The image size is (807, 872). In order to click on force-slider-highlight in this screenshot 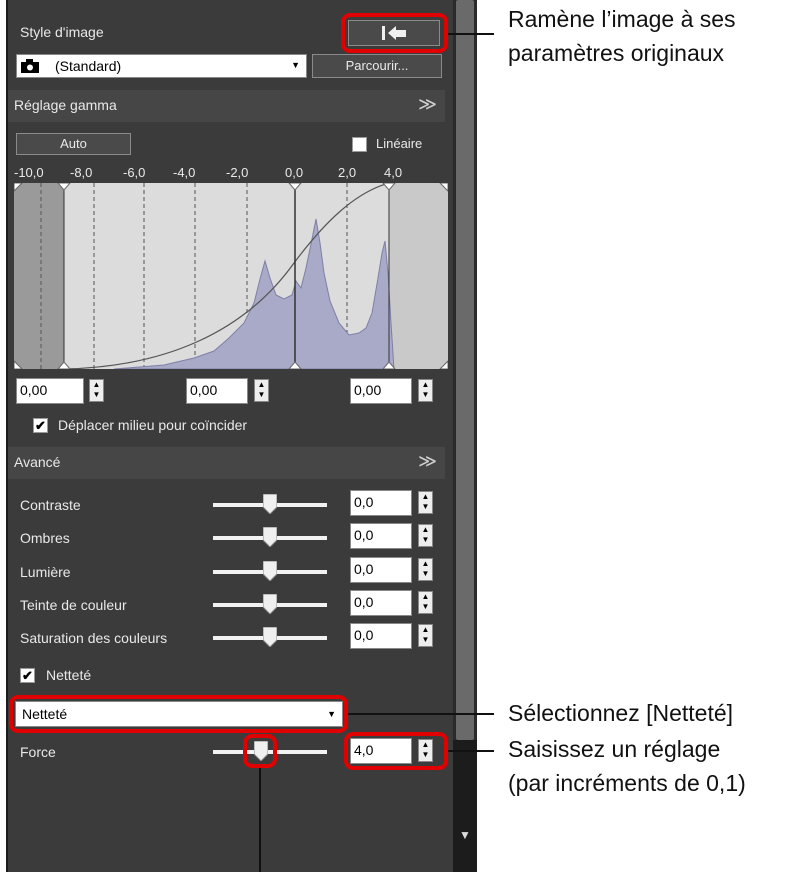, I will do `click(260, 751)`.